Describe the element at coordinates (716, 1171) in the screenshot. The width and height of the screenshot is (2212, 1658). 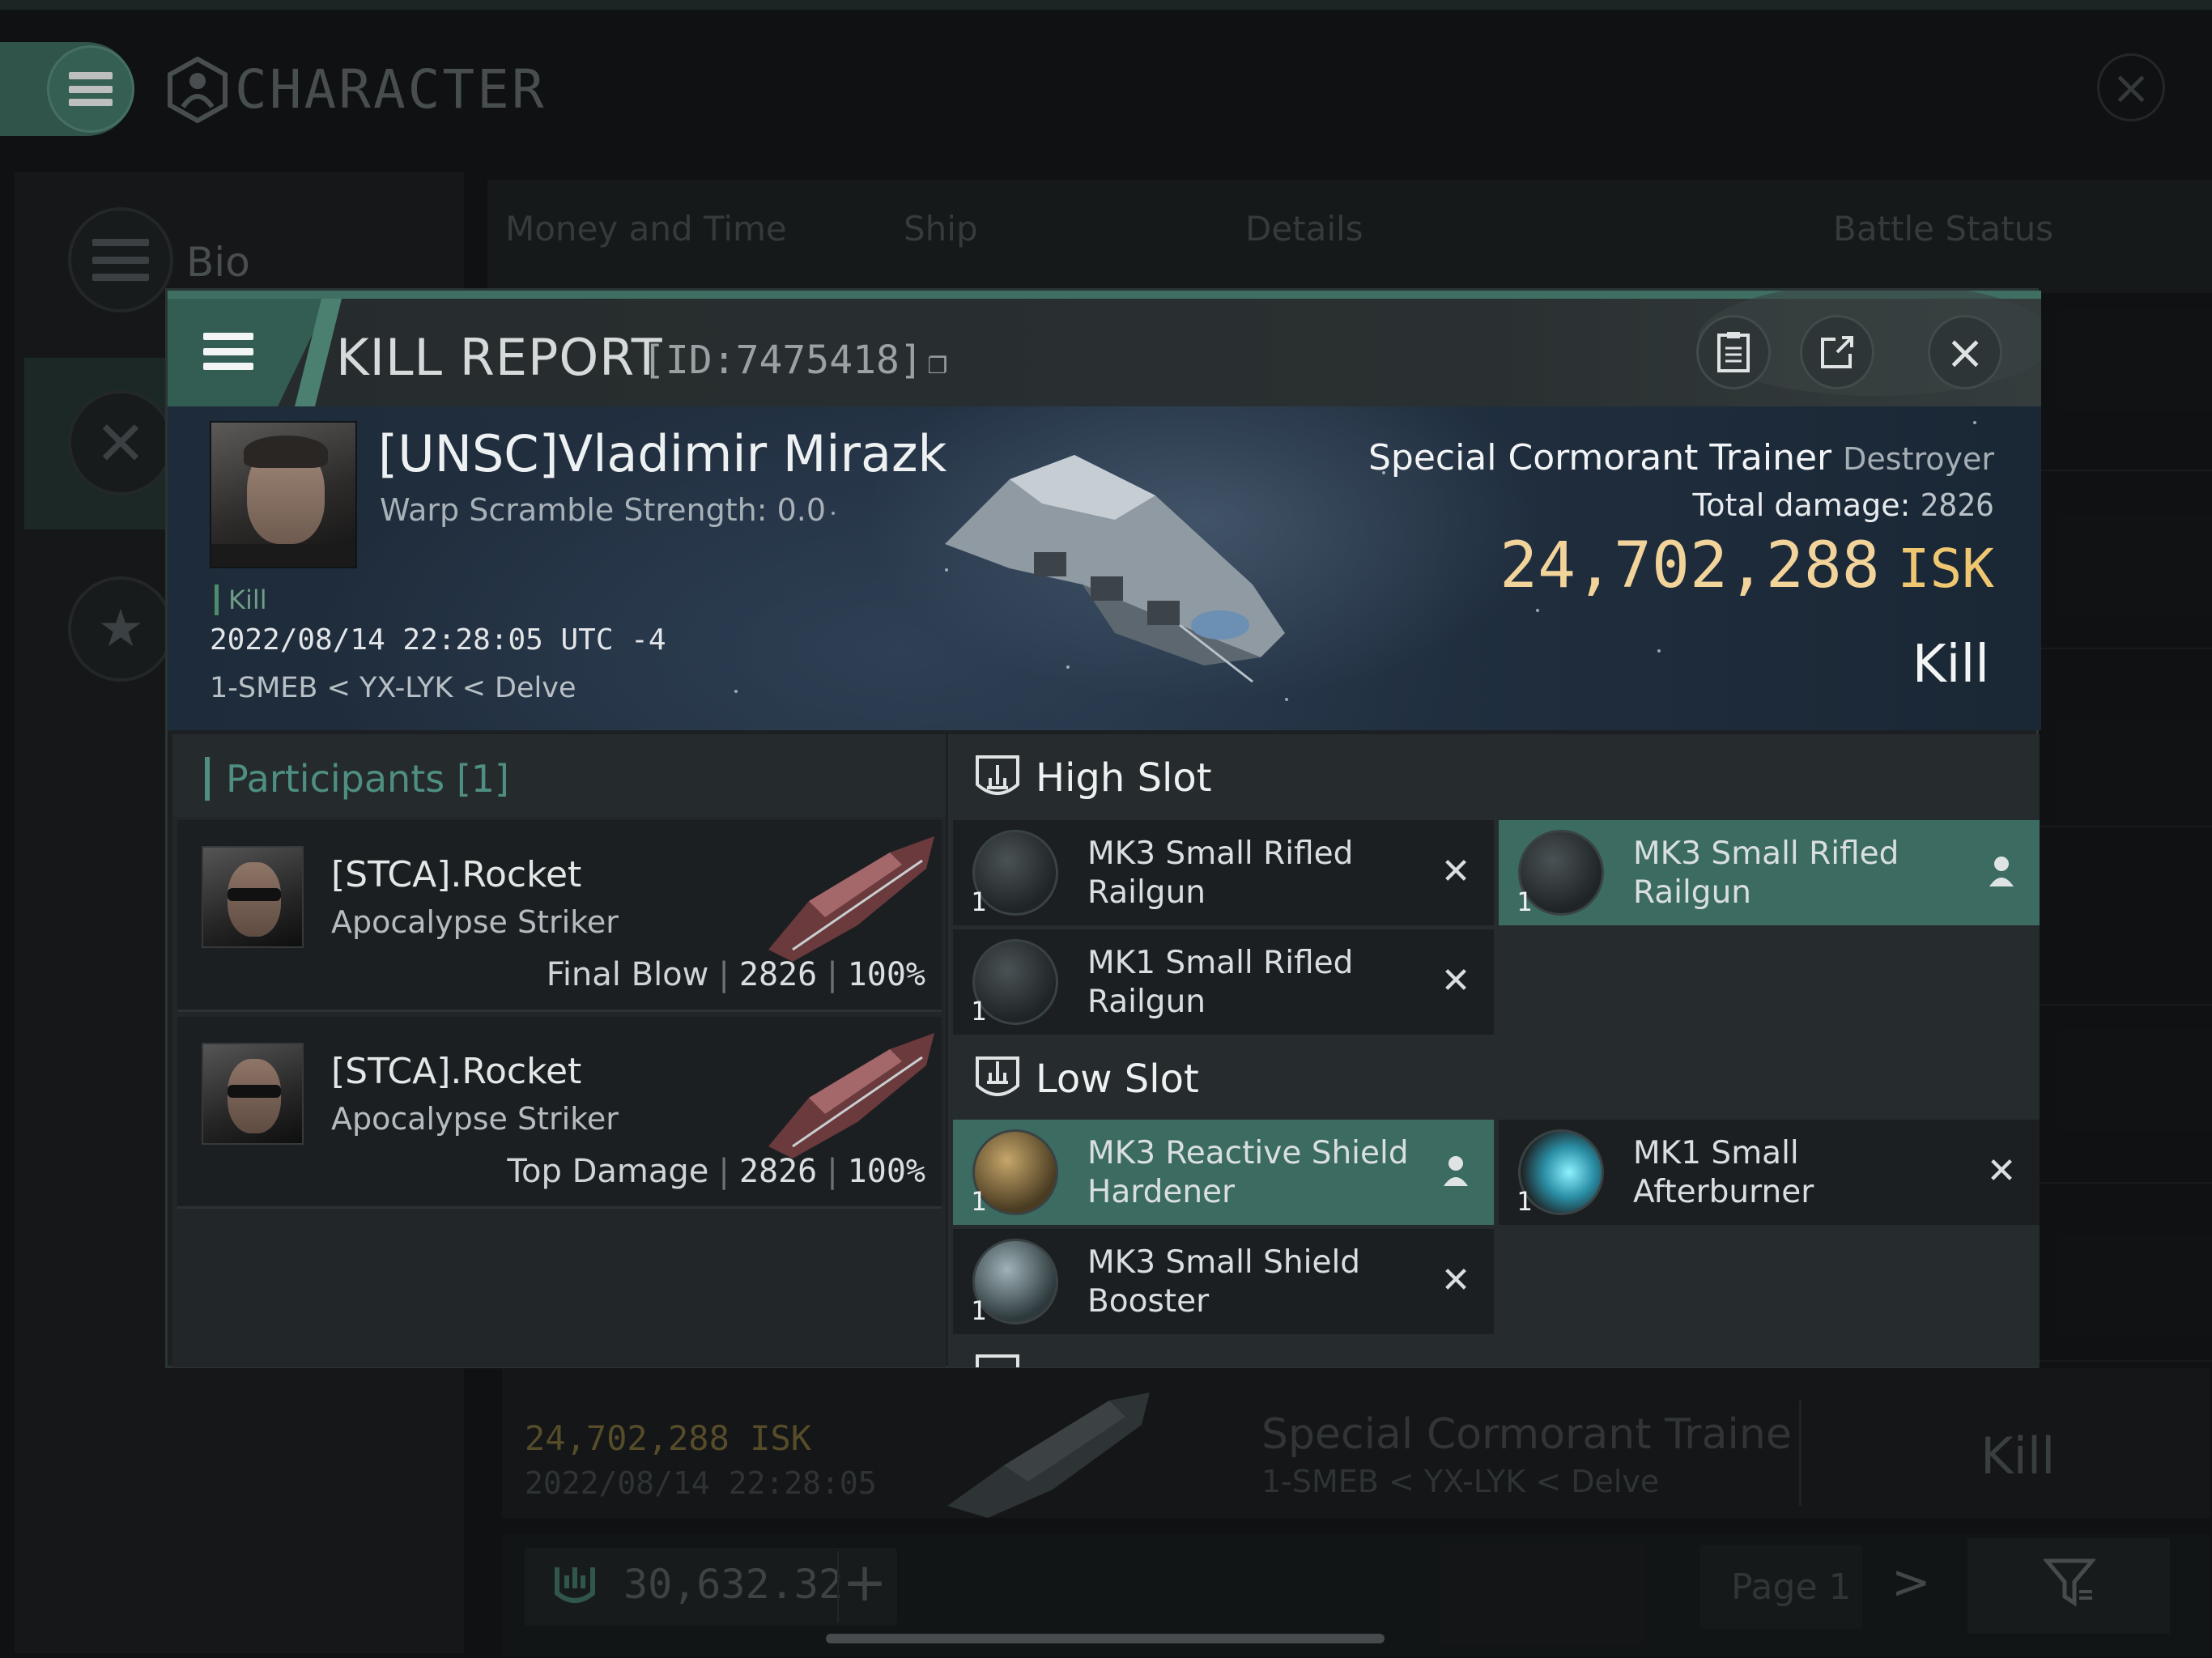
I see `participant-stats: Top Damage | 2826 | 100%` at that location.